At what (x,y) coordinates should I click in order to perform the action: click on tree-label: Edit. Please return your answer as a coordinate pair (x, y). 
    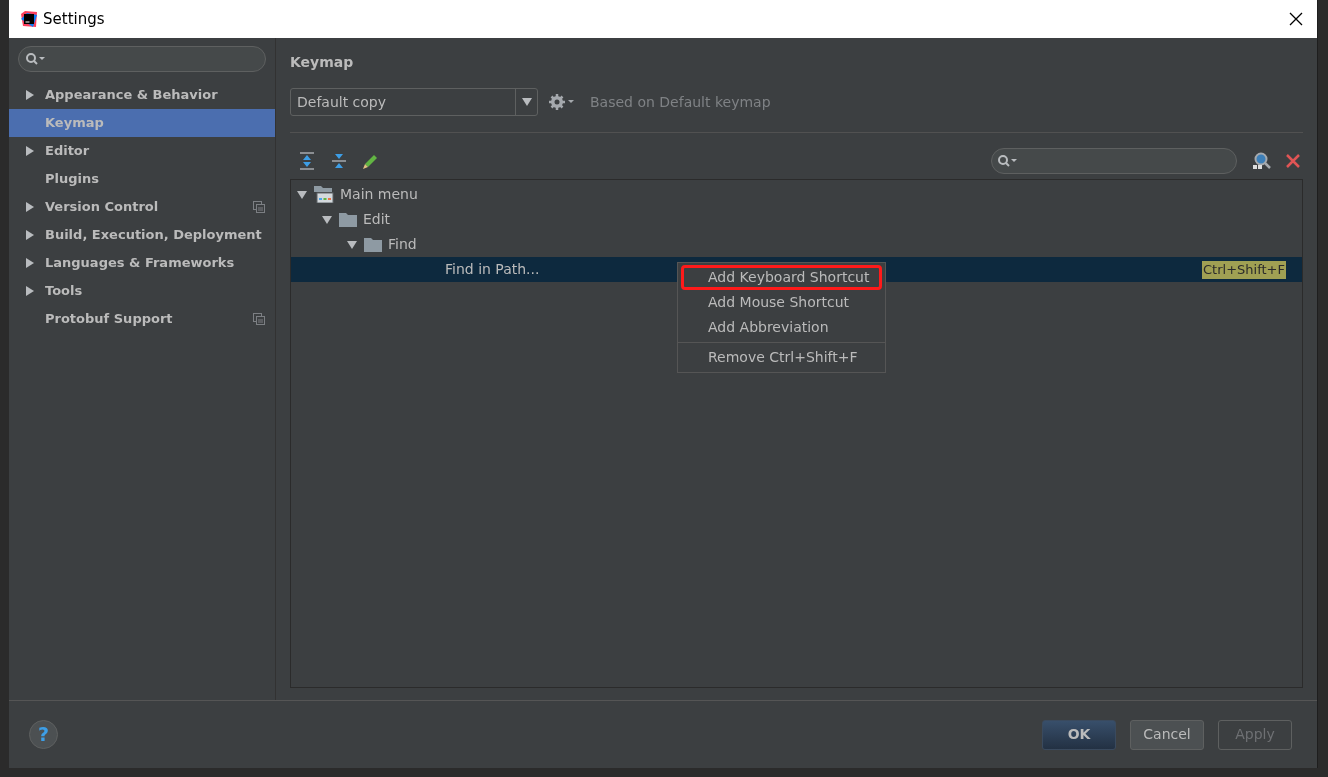
    Looking at the image, I should click on (377, 219).